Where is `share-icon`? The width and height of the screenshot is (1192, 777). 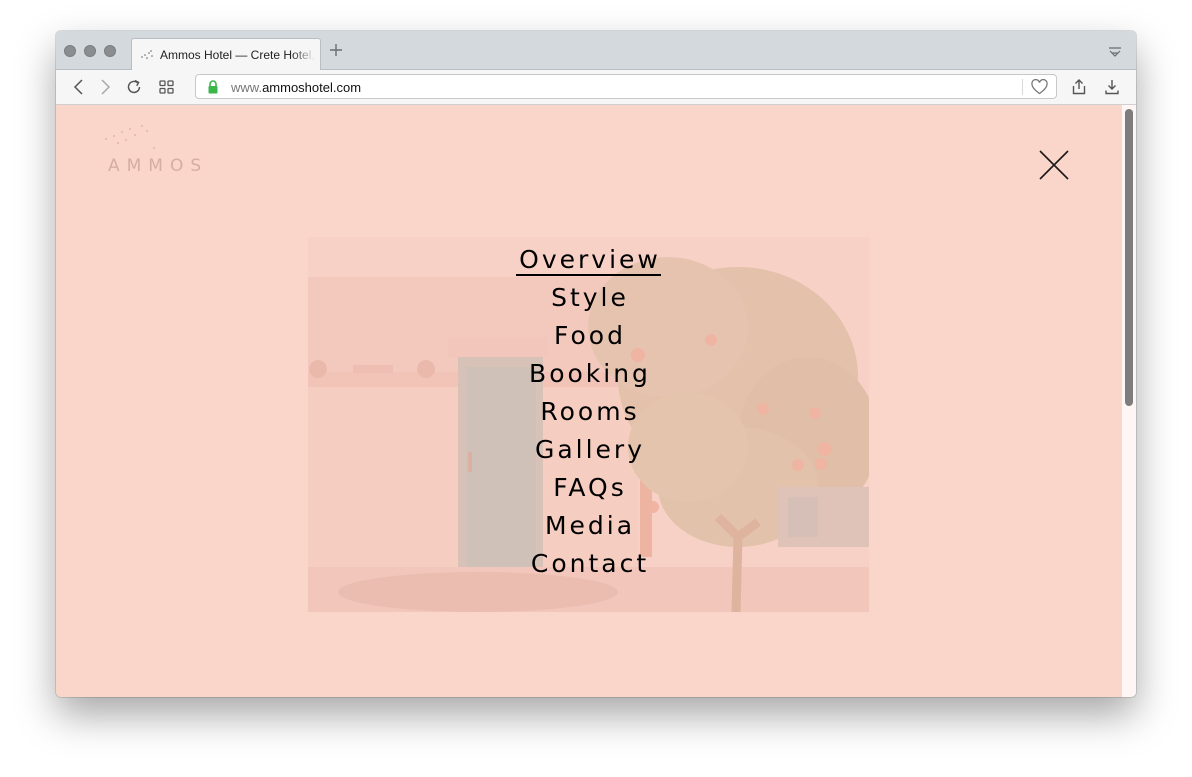 share-icon is located at coordinates (1079, 87).